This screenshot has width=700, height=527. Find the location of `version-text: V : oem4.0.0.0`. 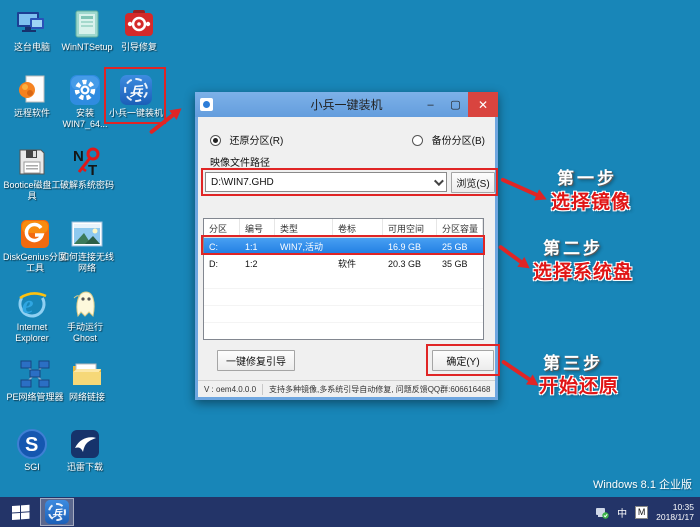

version-text: V : oem4.0.0.0 is located at coordinates (230, 389).